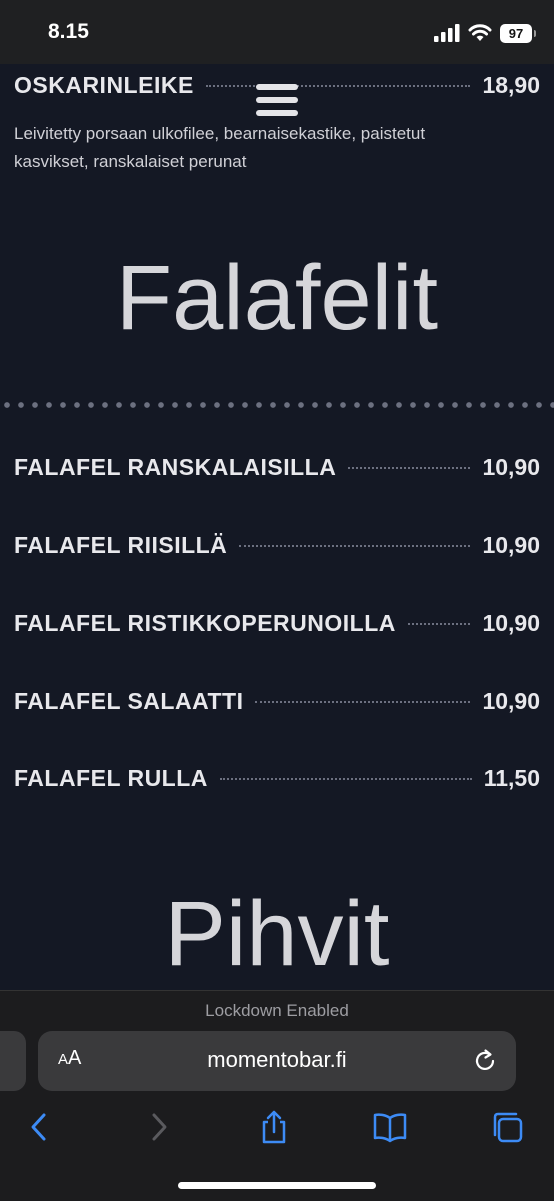 This screenshot has height=1201, width=554. Describe the element at coordinates (277, 100) in the screenshot. I see `hamburger-menu-icon` at that location.